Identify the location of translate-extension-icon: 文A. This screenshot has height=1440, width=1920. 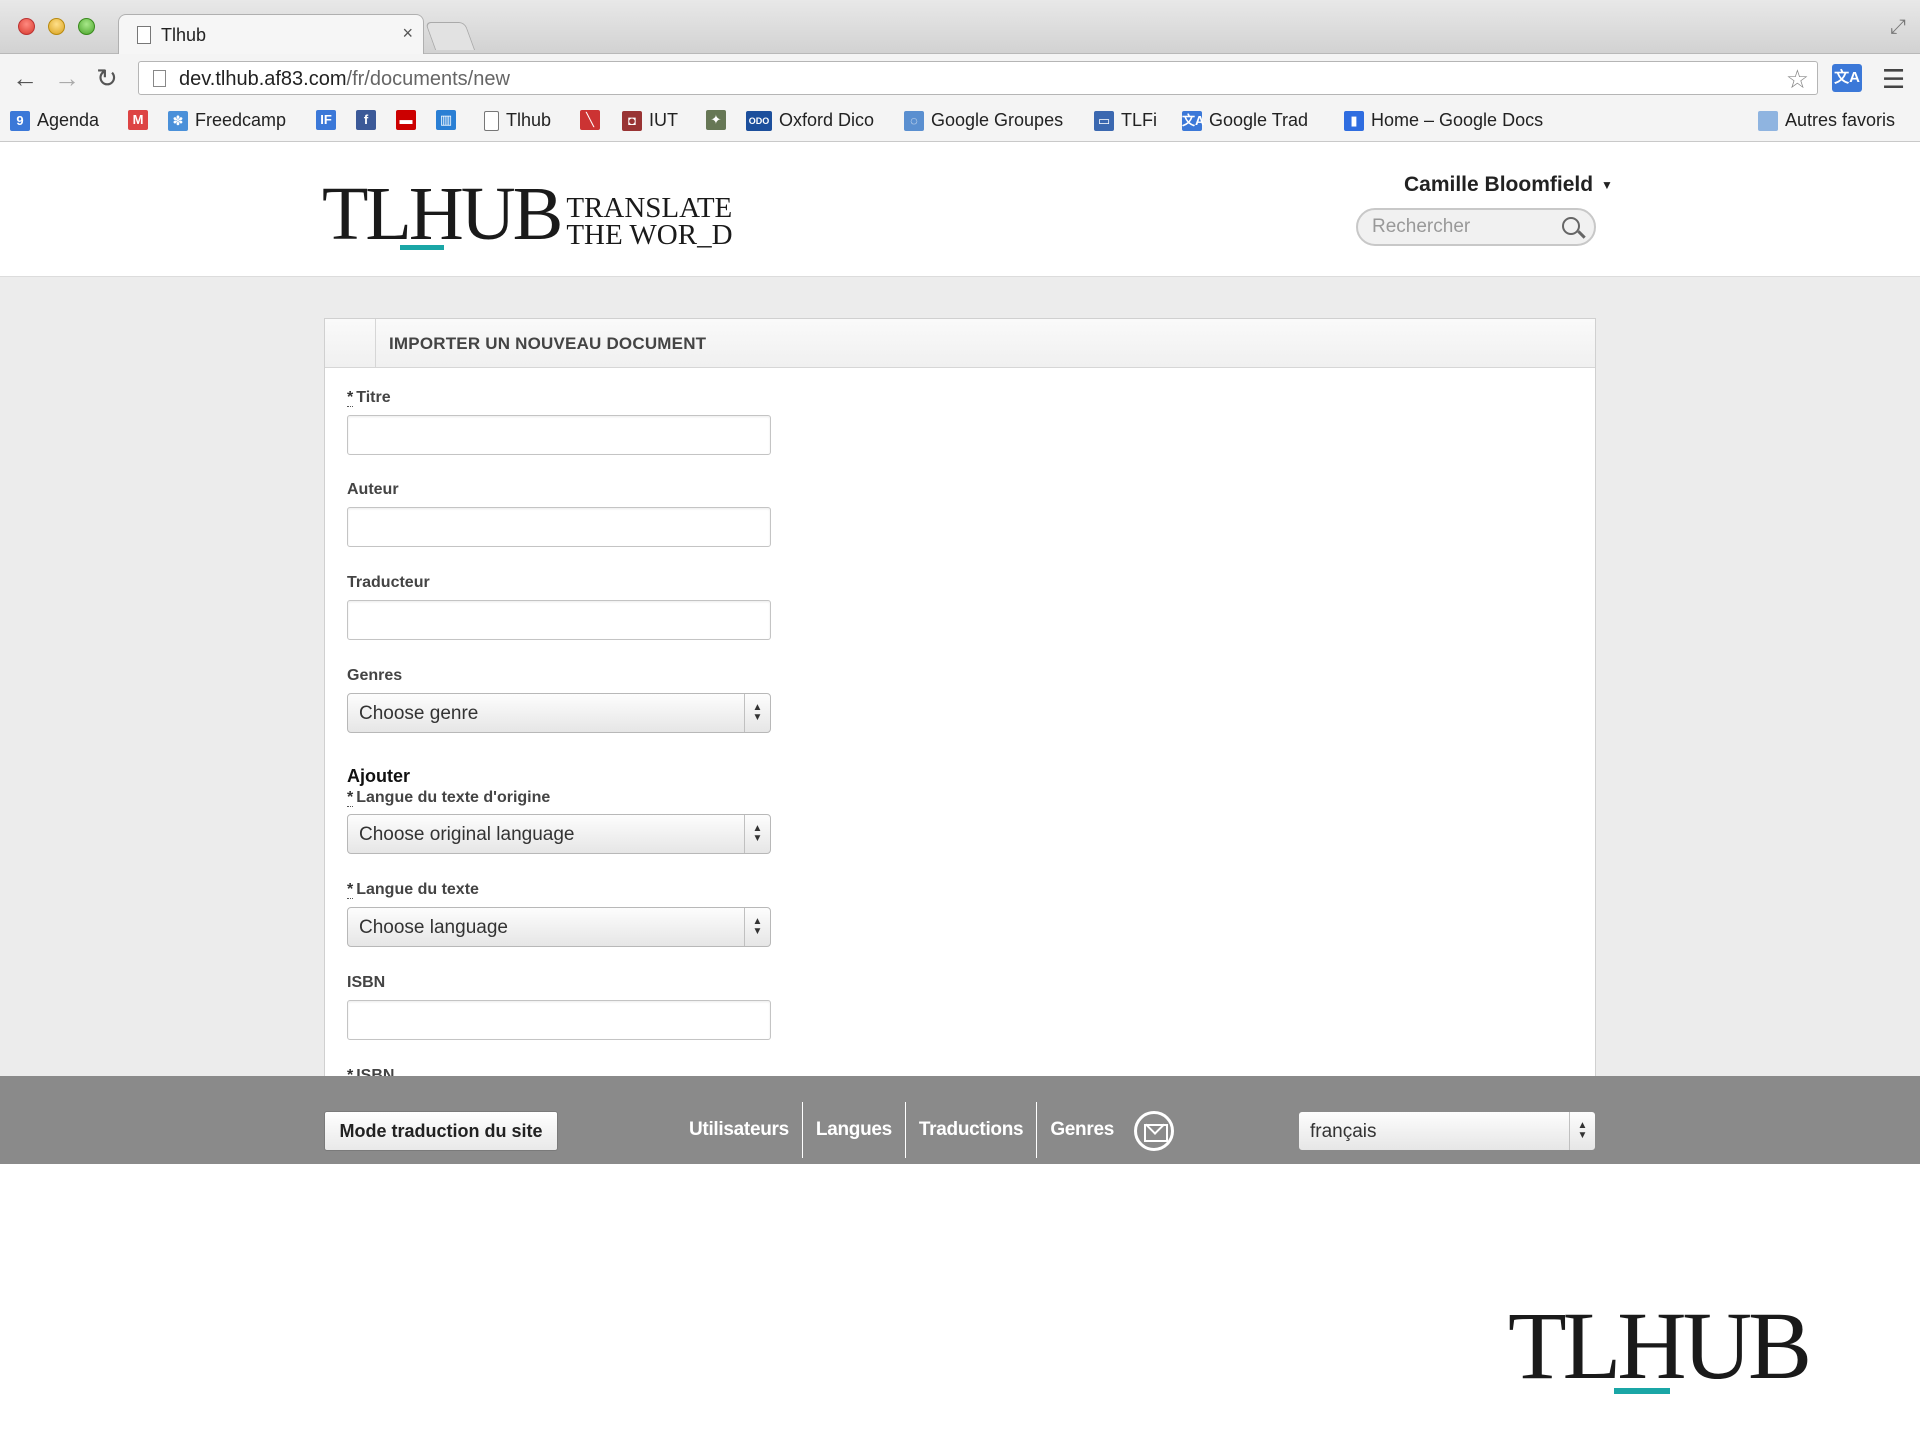
(1847, 78).